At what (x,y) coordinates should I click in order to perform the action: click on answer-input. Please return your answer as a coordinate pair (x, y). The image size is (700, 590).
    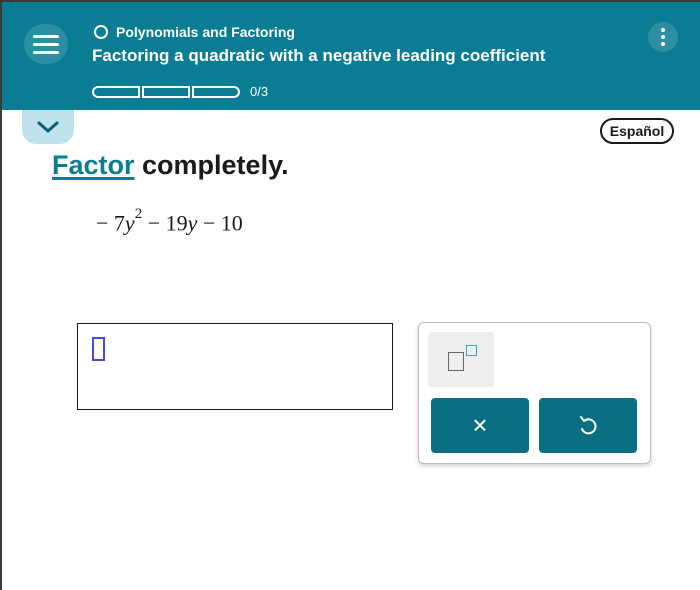
    Looking at the image, I should click on (235, 366).